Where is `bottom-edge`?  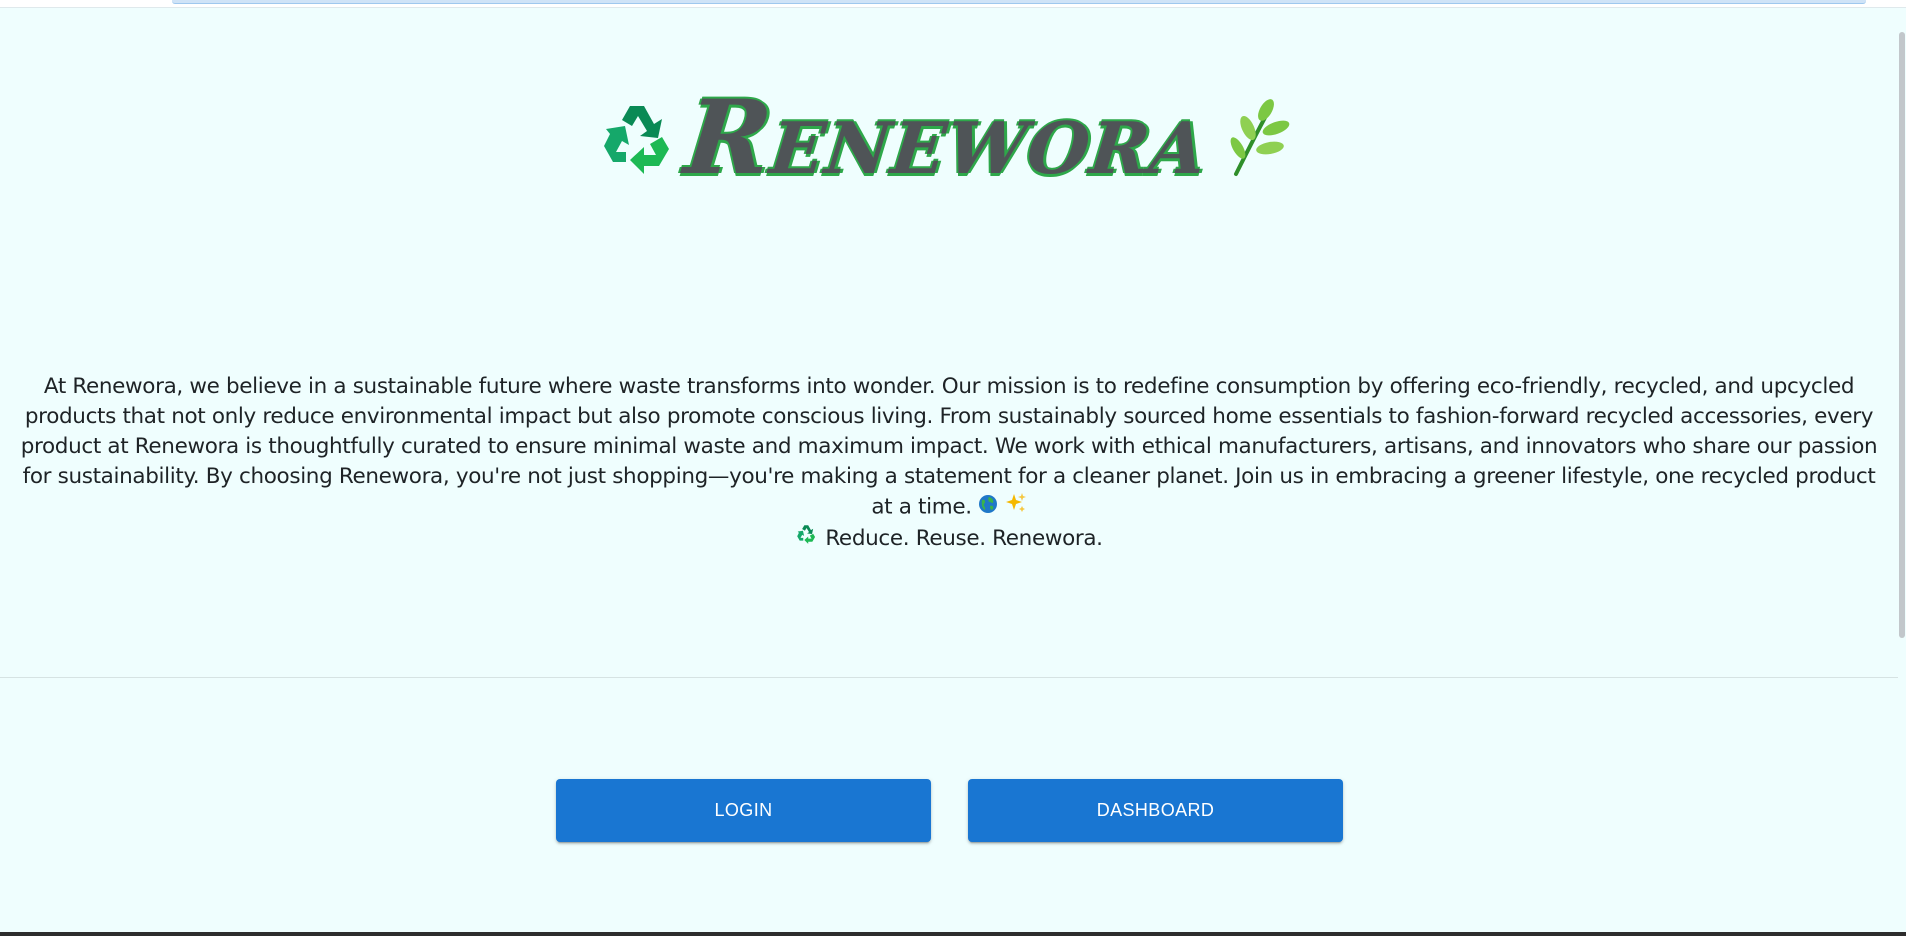 bottom-edge is located at coordinates (953, 934).